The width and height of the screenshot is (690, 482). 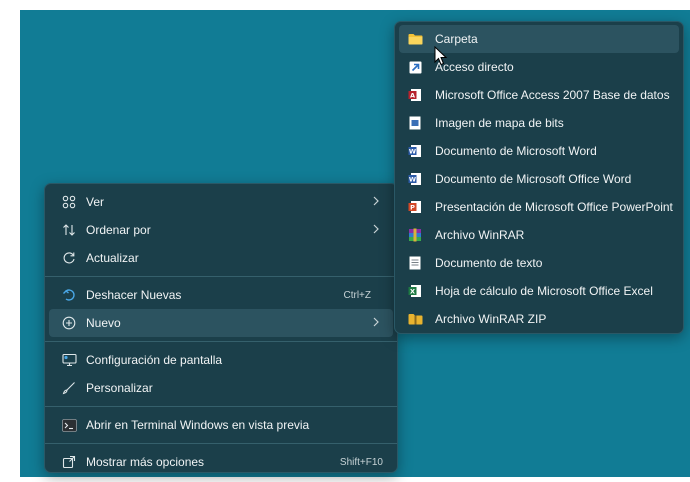 I want to click on brush-icon, so click(x=69, y=388).